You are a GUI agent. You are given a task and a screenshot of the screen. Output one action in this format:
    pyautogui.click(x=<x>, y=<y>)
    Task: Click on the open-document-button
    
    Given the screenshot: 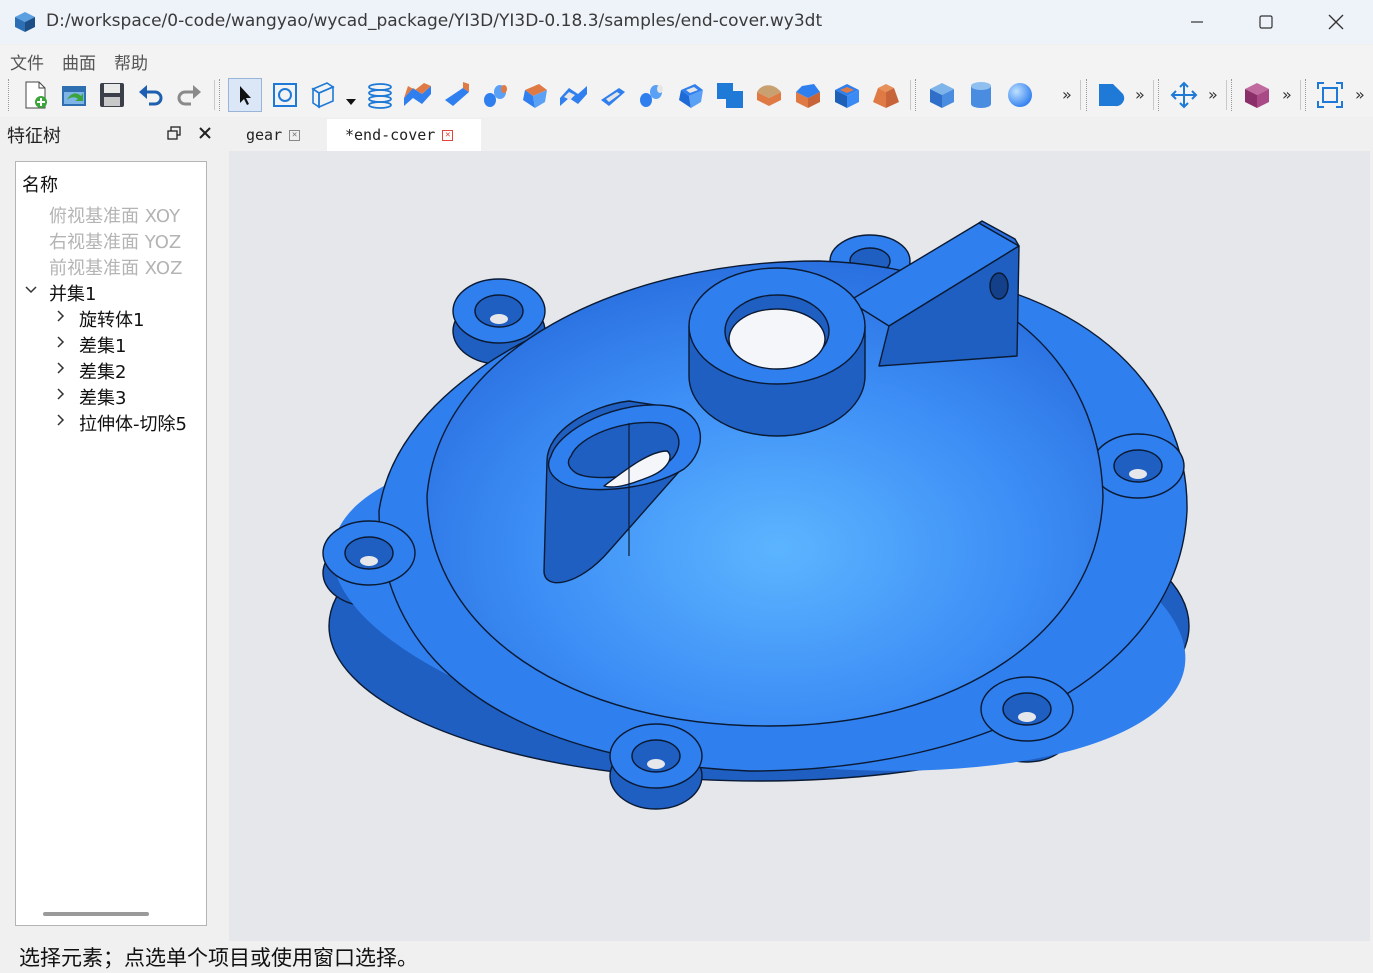 What is the action you would take?
    pyautogui.click(x=74, y=95)
    